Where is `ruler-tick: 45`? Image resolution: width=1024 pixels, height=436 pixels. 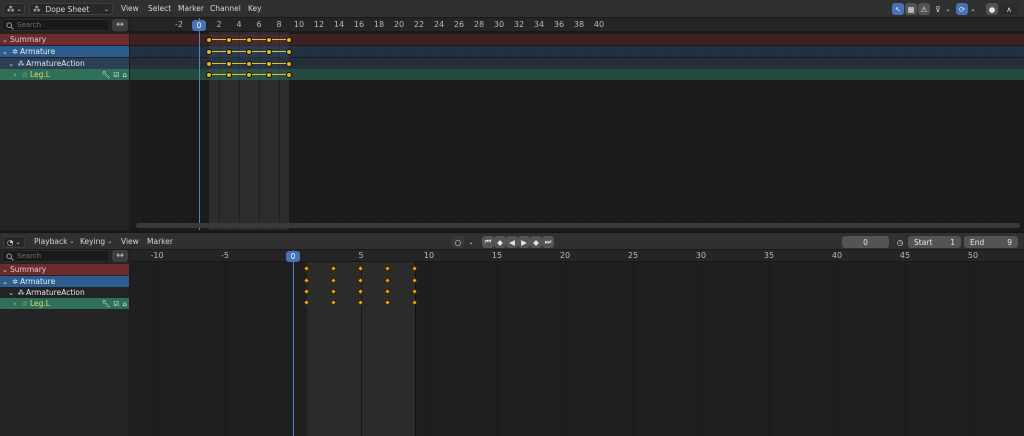
ruler-tick: 45 is located at coordinates (905, 255).